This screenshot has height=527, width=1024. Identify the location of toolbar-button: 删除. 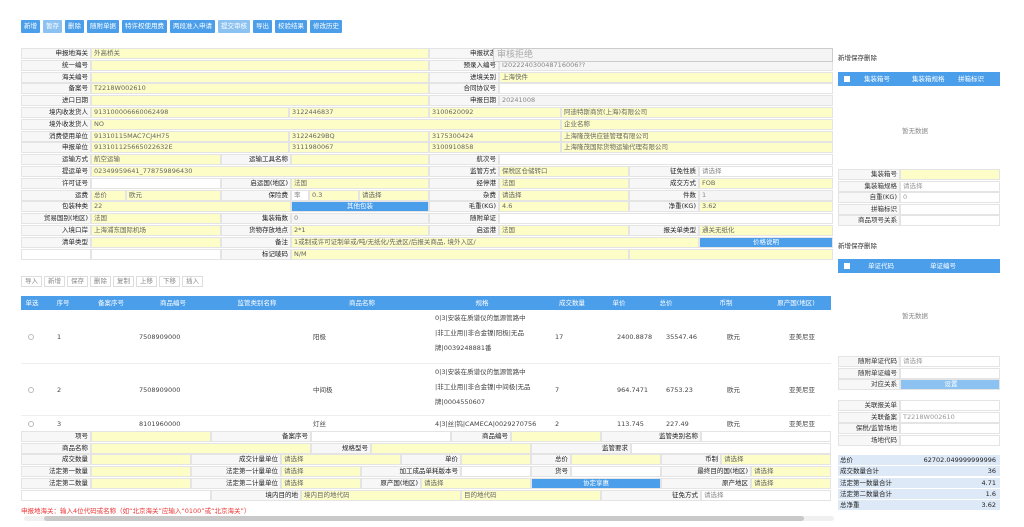
(74, 26).